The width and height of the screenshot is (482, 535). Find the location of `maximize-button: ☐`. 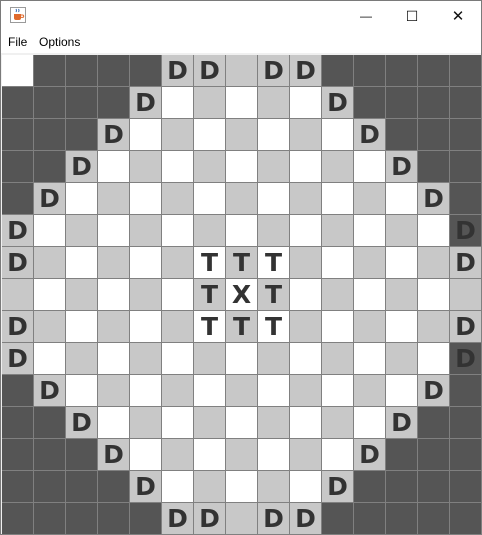

maximize-button: ☐ is located at coordinates (412, 16).